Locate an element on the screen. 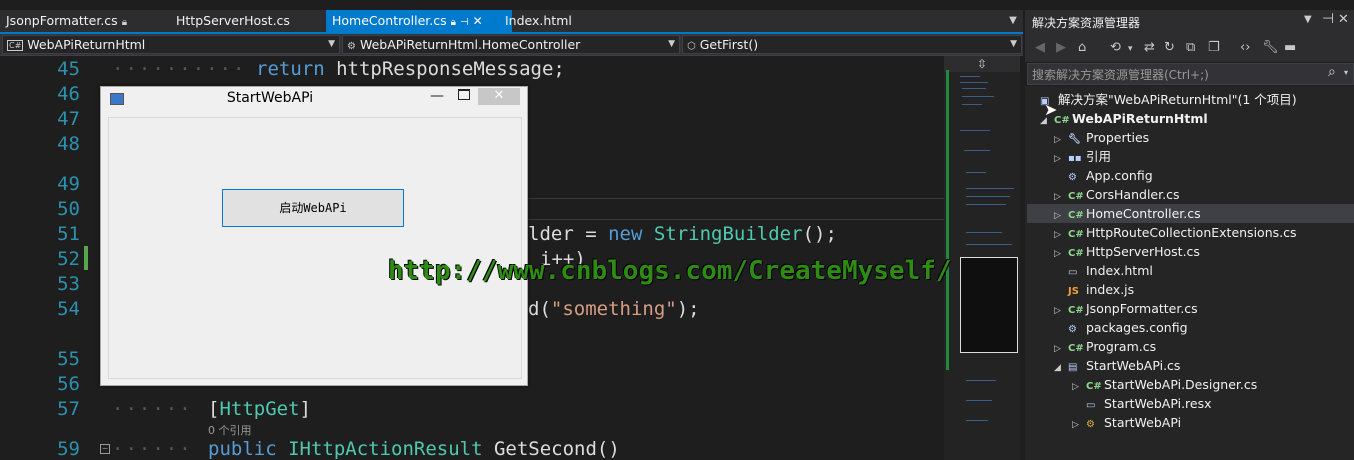  split-editor-icon: ⇳ is located at coordinates (982, 64).